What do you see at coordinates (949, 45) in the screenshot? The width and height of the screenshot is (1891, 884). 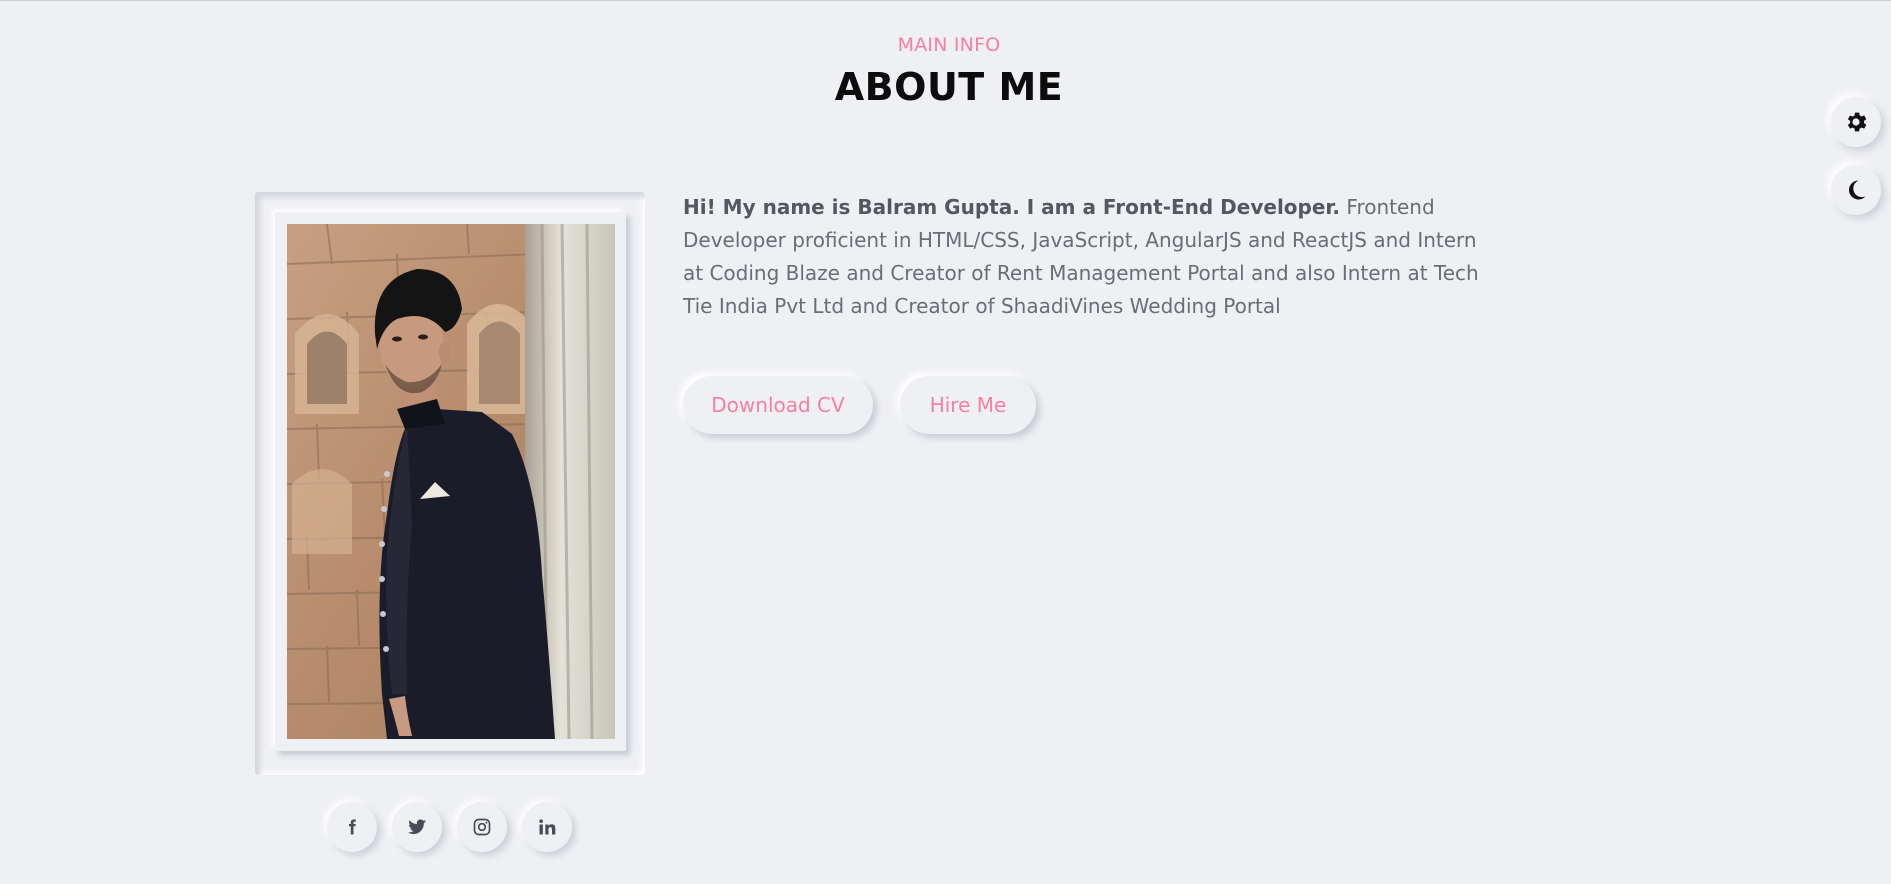 I see `section-subtitle: MAIN INFO` at bounding box center [949, 45].